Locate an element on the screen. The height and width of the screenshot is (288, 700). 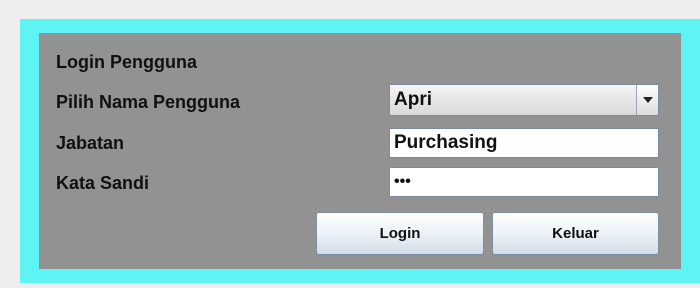
password-field: ••• is located at coordinates (524, 182).